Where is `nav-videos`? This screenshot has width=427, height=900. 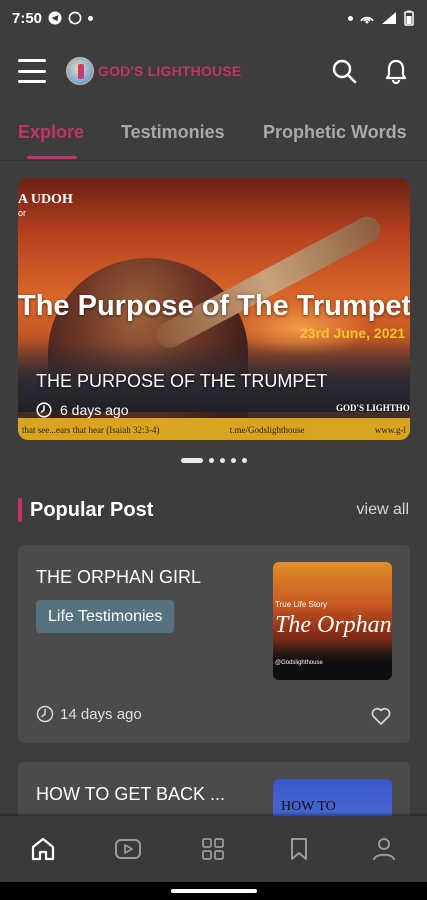
nav-videos is located at coordinates (128, 849).